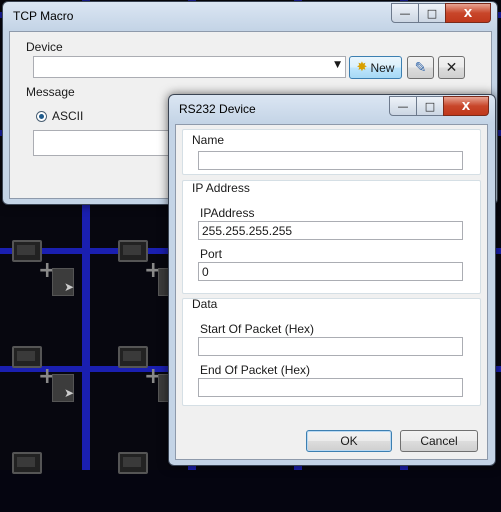  I want to click on cancel-button-label: Cancel, so click(439, 441).